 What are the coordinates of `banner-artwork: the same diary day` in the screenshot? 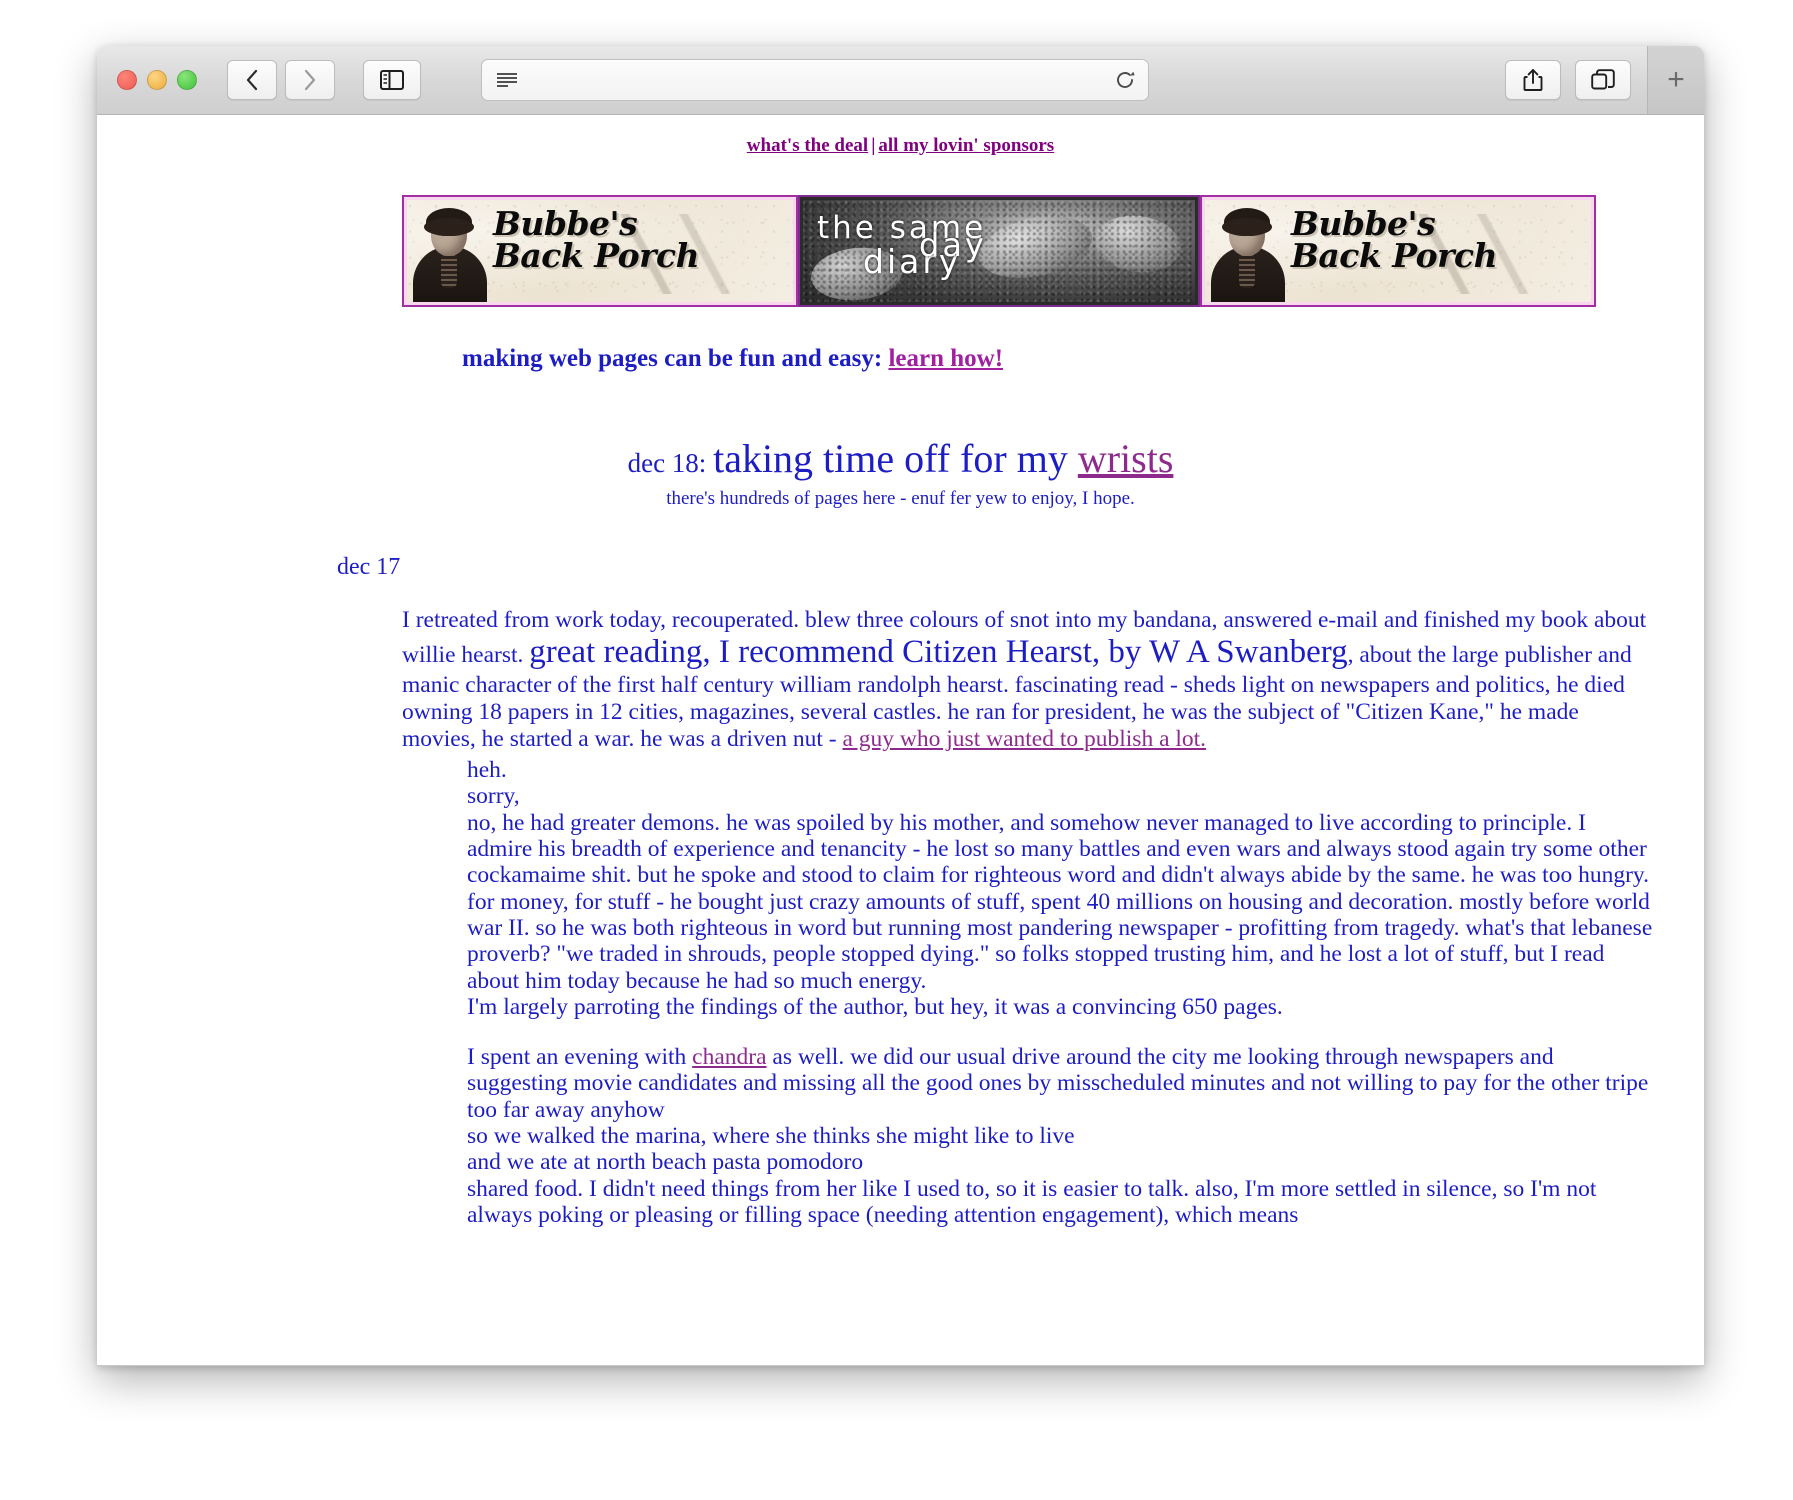 It's located at (999, 251).